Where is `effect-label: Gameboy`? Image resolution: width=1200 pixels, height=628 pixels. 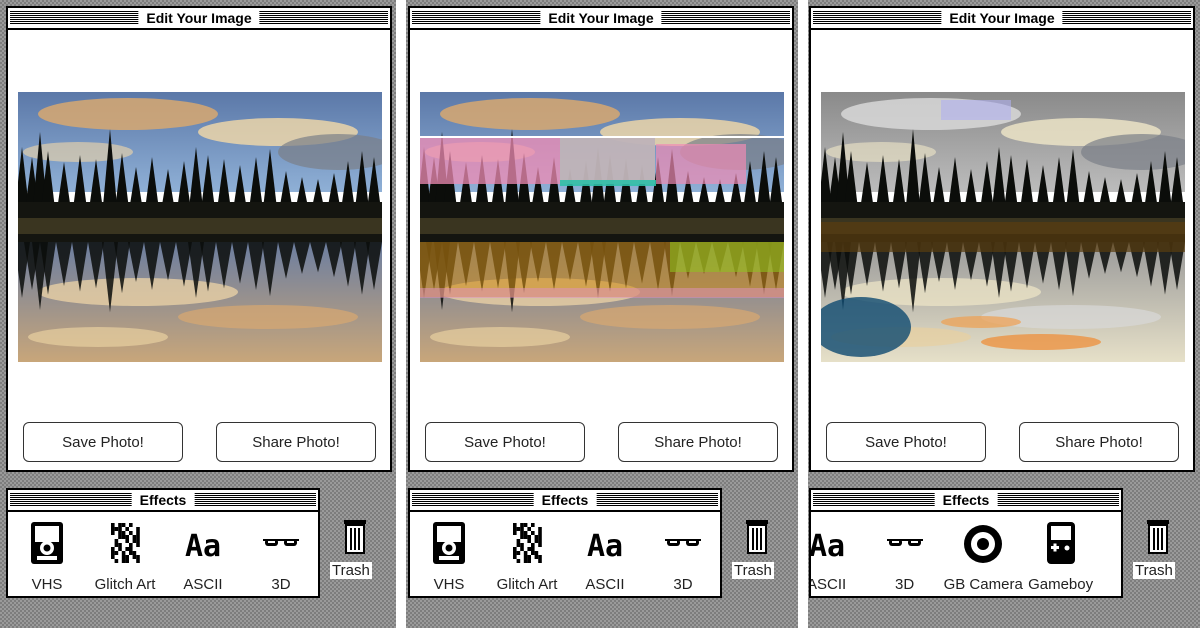 effect-label: Gameboy is located at coordinates (1061, 584).